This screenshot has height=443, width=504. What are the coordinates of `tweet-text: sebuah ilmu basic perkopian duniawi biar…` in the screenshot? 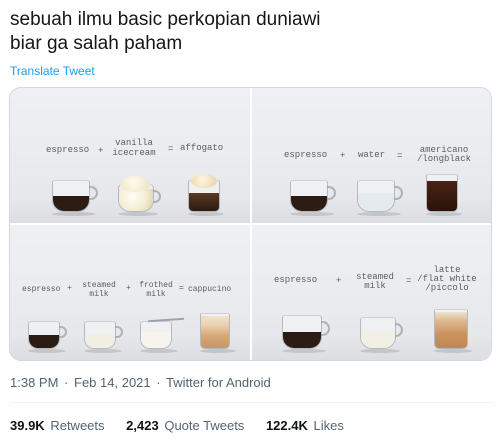 It's located at (250, 32).